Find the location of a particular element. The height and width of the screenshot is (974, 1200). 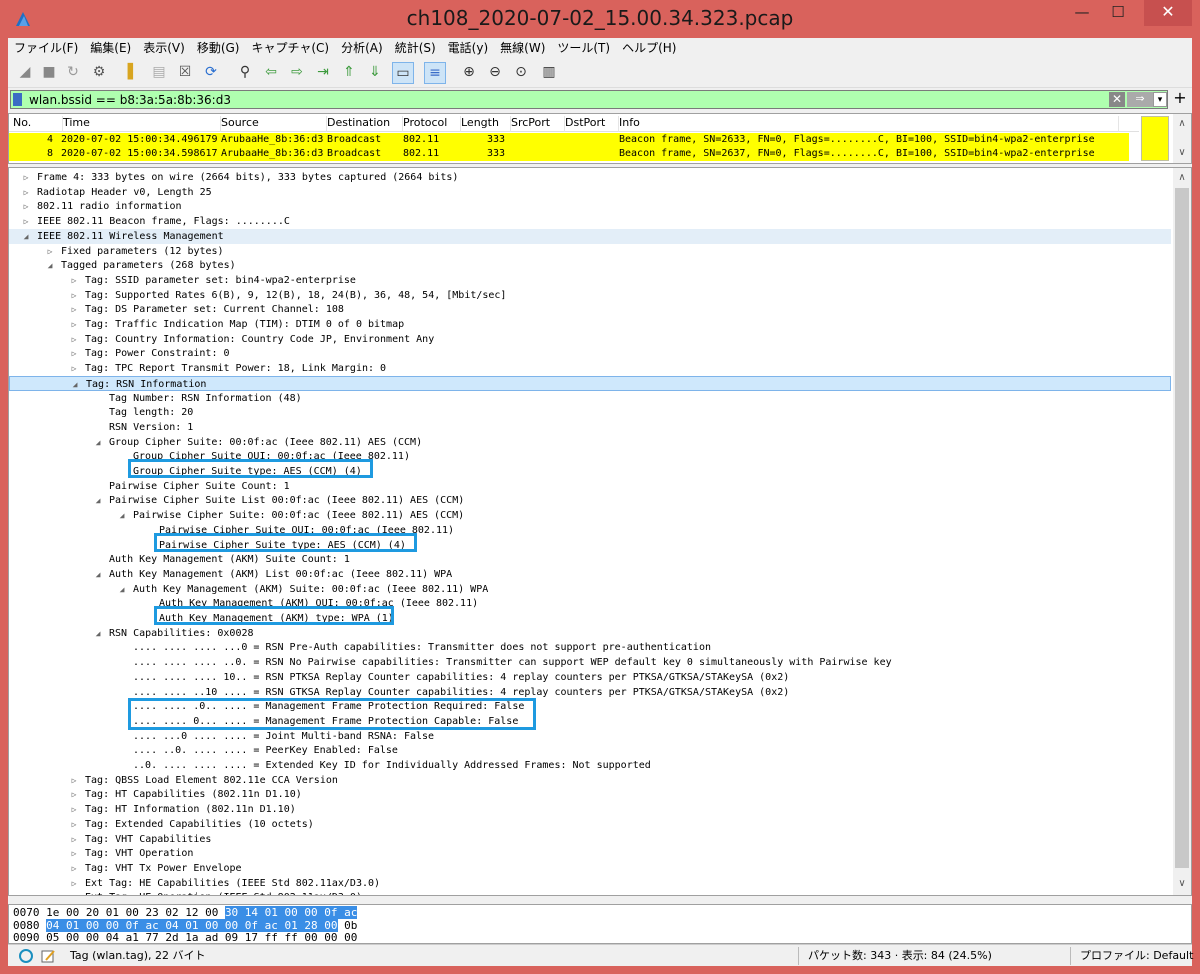

detail-tree-item: ▷ 802.11 radio information is located at coordinates (590, 206).